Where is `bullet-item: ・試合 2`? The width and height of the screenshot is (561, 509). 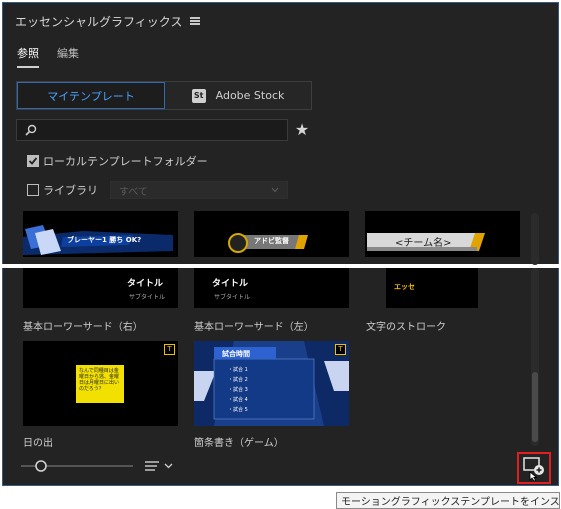
bullet-item: ・試合 2 is located at coordinates (238, 380).